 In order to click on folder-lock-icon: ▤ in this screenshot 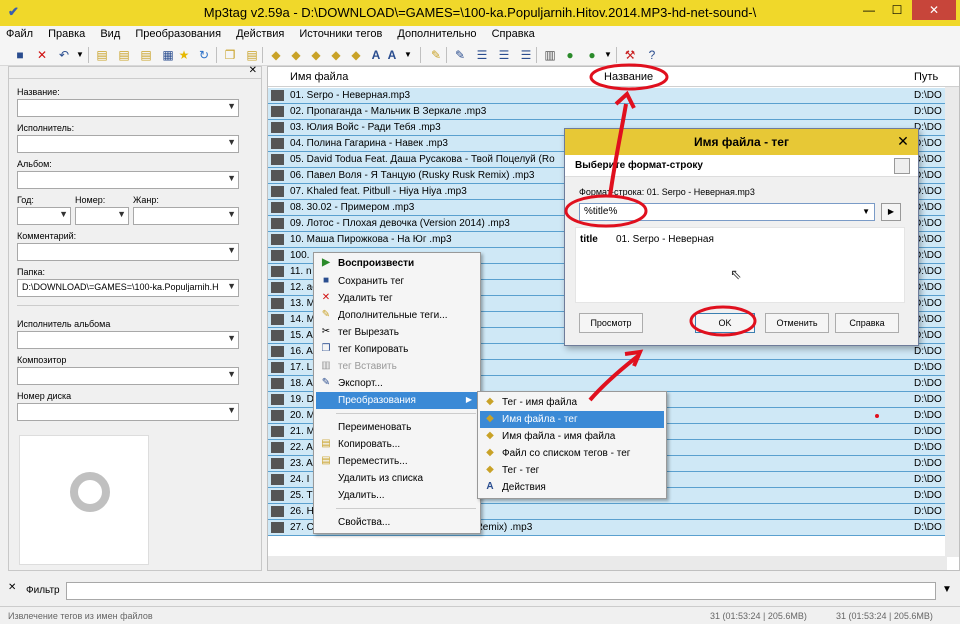, I will do `click(252, 55)`.